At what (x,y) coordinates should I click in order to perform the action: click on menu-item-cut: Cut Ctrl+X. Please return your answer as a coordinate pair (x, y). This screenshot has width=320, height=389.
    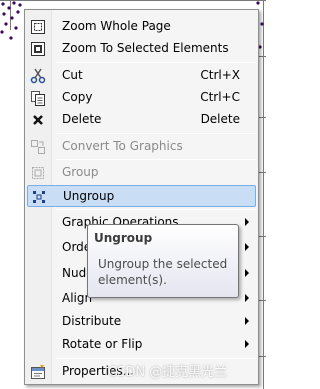
    Looking at the image, I should click on (141, 76).